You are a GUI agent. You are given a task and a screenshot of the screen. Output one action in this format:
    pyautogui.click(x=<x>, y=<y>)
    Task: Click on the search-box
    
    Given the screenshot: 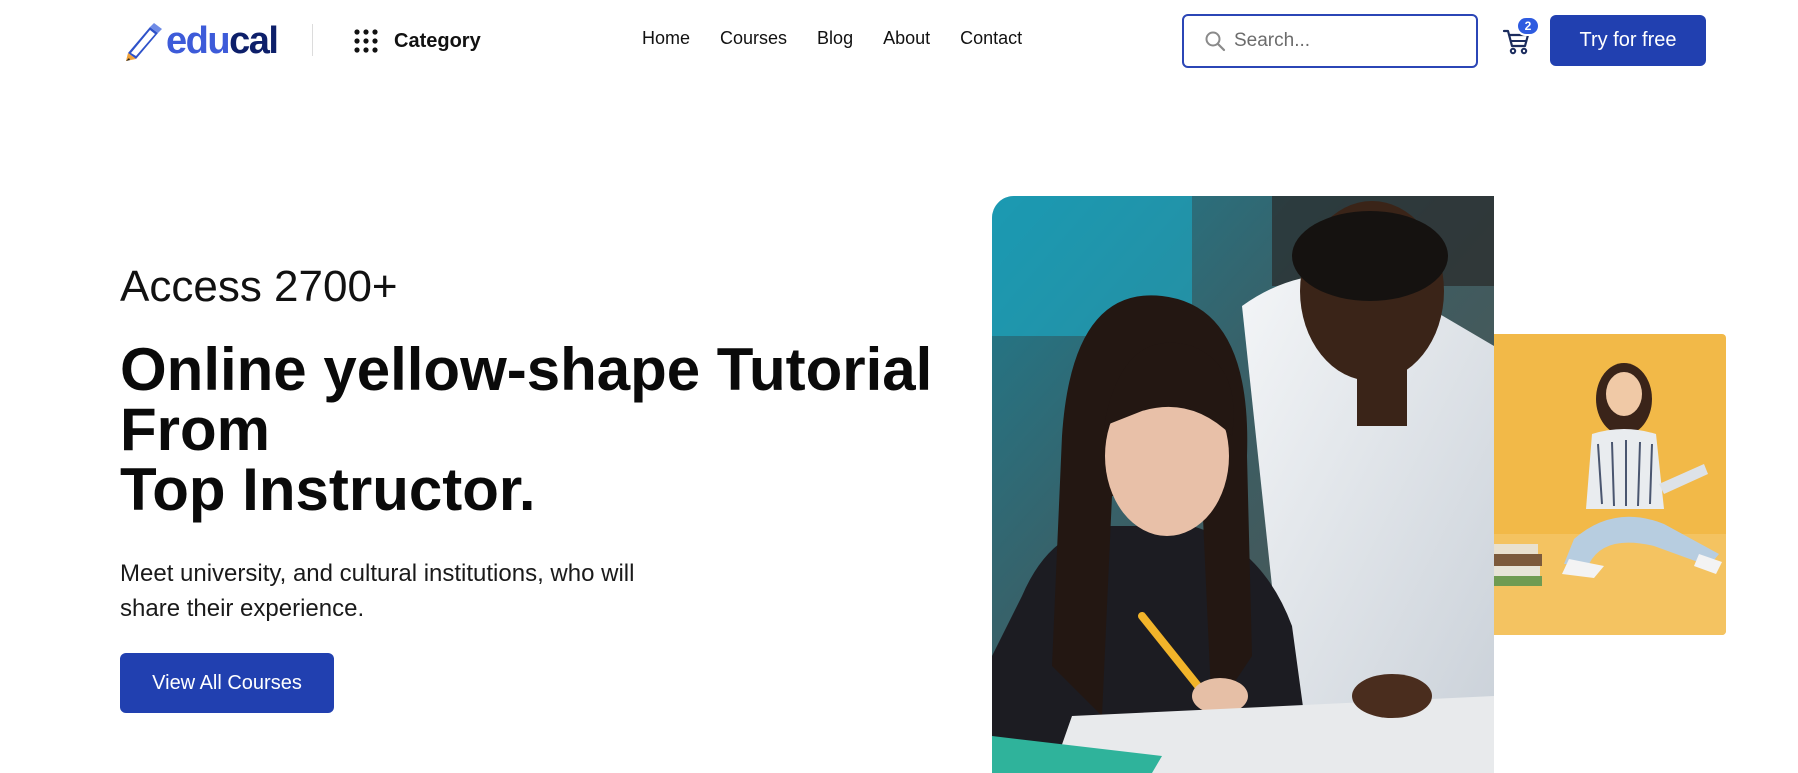 What is the action you would take?
    pyautogui.click(x=1330, y=41)
    